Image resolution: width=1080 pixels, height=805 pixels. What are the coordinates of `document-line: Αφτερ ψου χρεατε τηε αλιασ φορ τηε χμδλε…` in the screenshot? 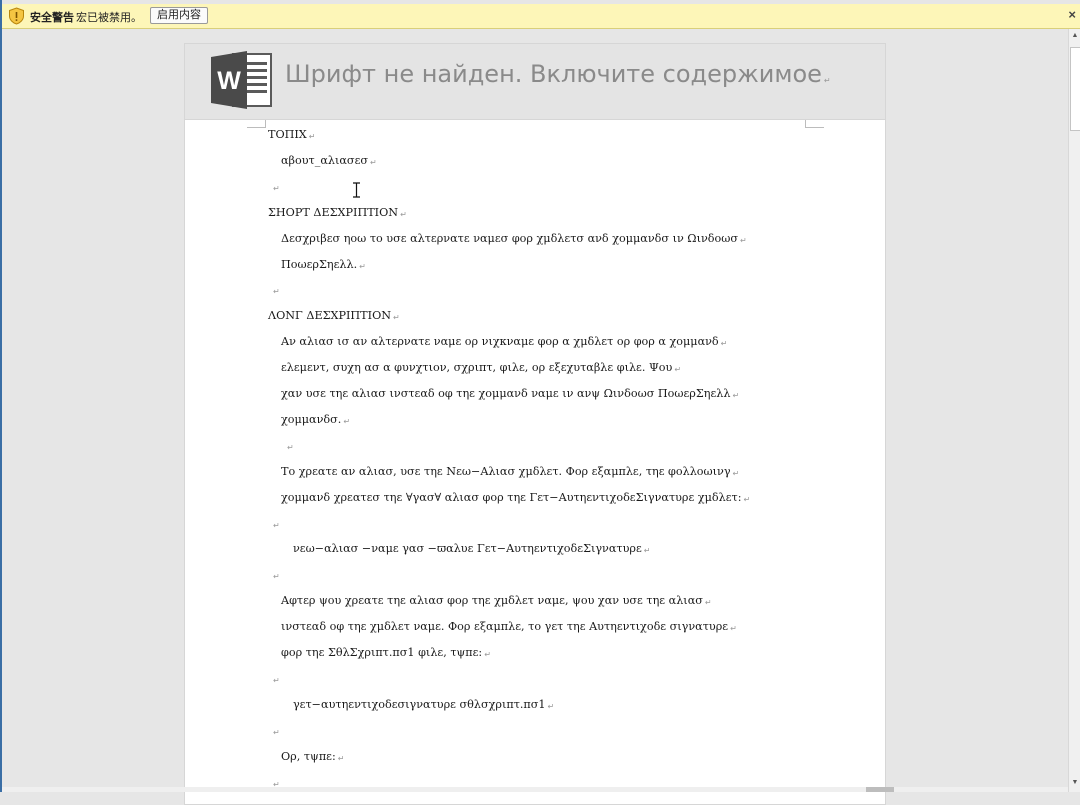 It's located at (496, 602).